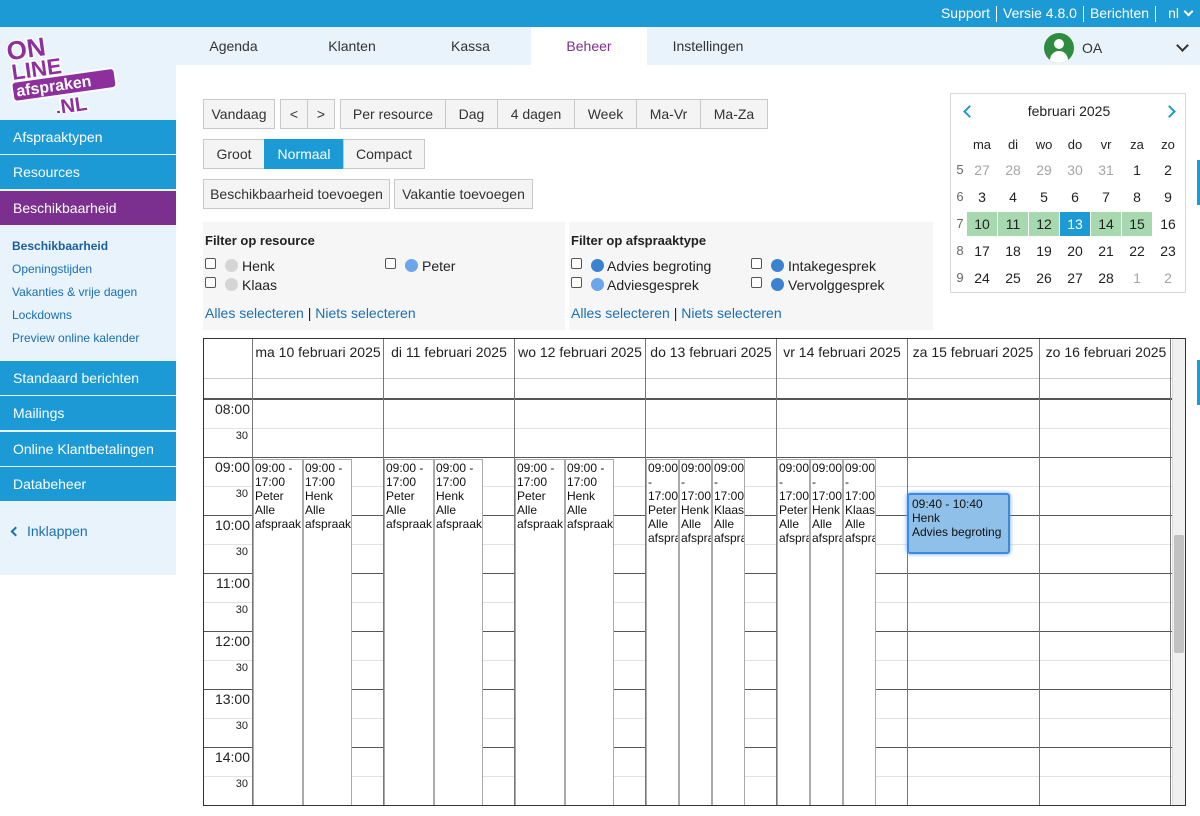  I want to click on sidebar-item-resources: Resources, so click(88, 172).